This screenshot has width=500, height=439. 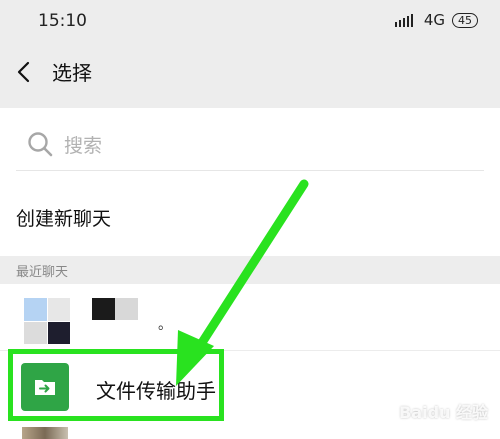 I want to click on group-avatar, so click(x=47, y=321).